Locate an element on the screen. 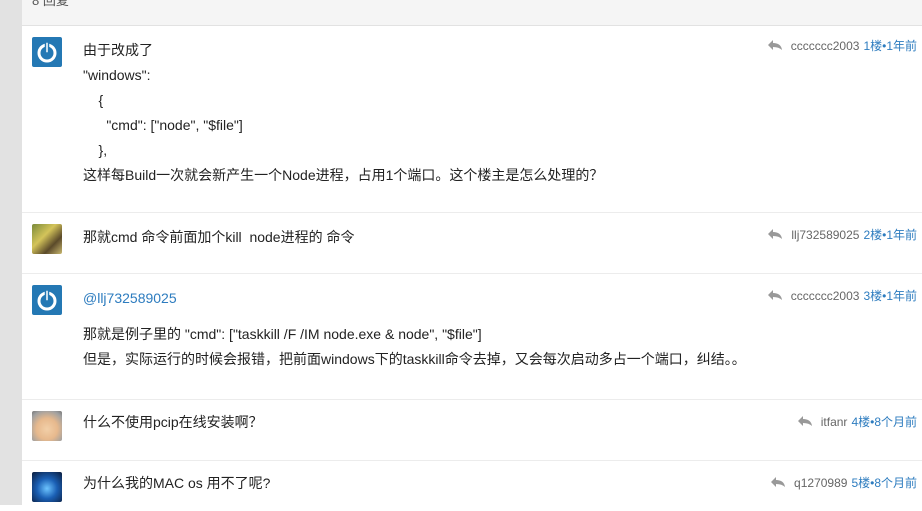  reply-item: 什么不使用pcip在线安装啊？ itfanr 4楼•8个月前 is located at coordinates (472, 430).